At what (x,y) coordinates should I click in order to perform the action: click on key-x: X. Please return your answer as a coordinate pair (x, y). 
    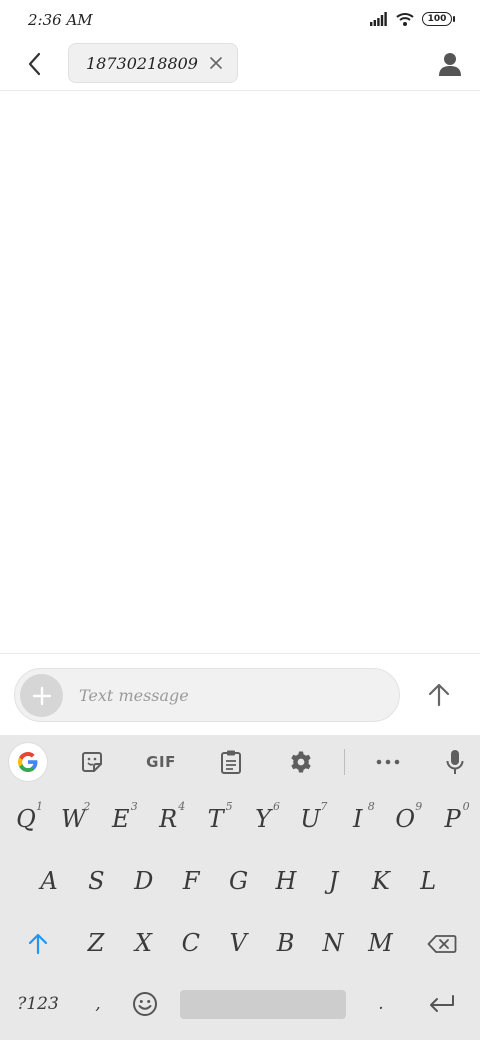
    Looking at the image, I should click on (143, 943).